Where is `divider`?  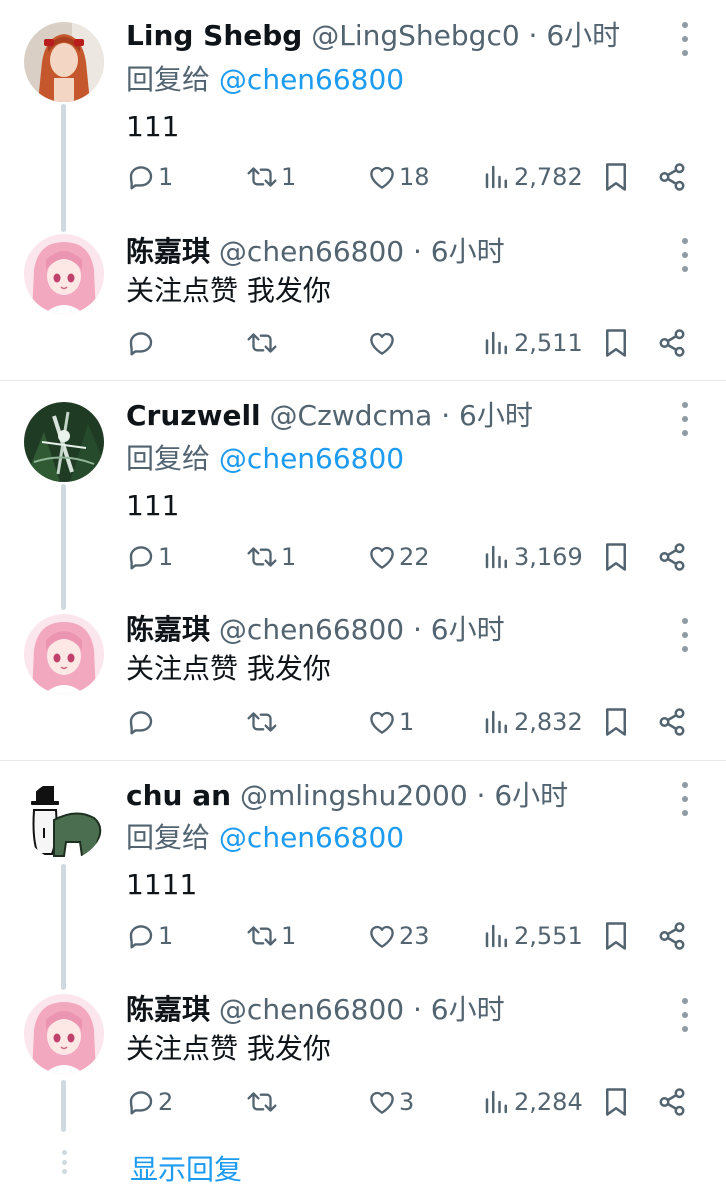
divider is located at coordinates (363, 760).